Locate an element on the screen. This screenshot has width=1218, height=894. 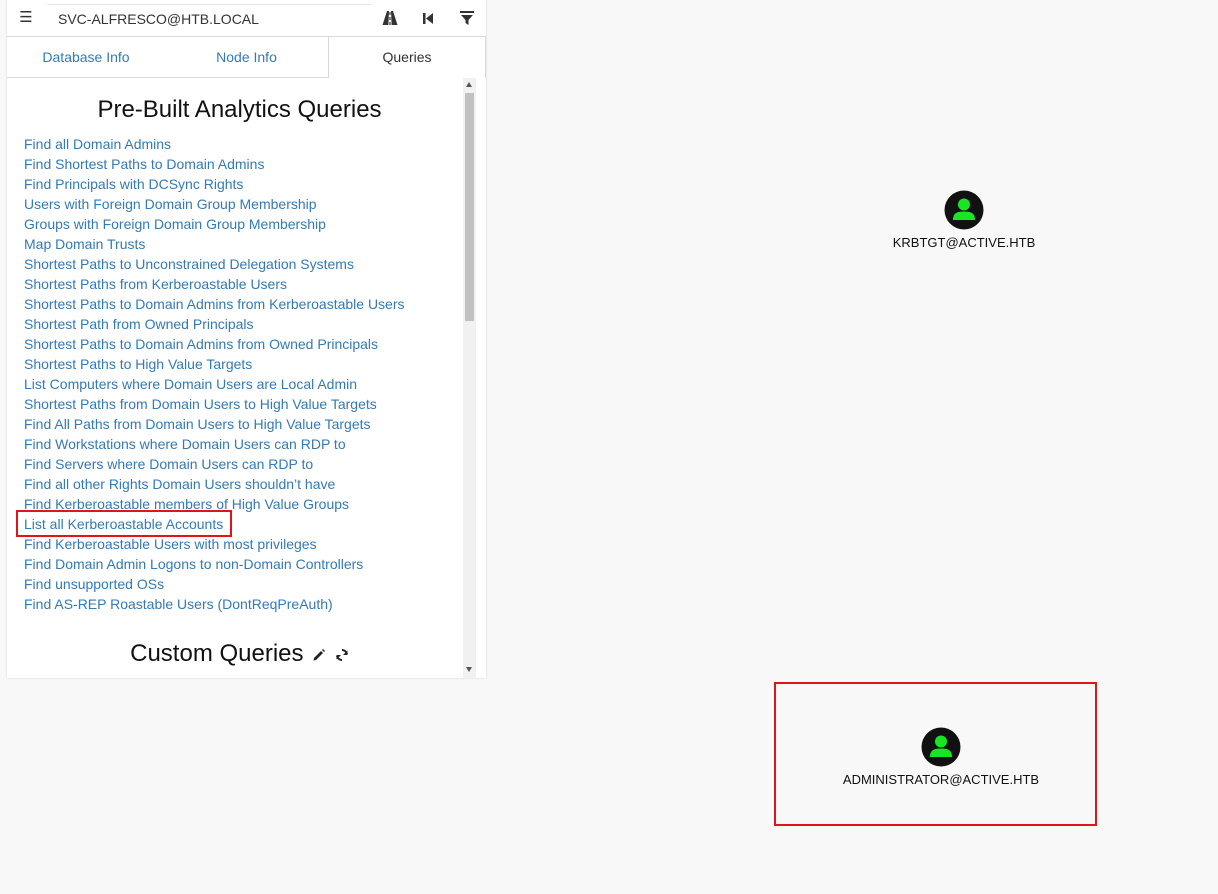
node-label: KRBTGT@ACTIVE.HTB is located at coordinates (964, 242).